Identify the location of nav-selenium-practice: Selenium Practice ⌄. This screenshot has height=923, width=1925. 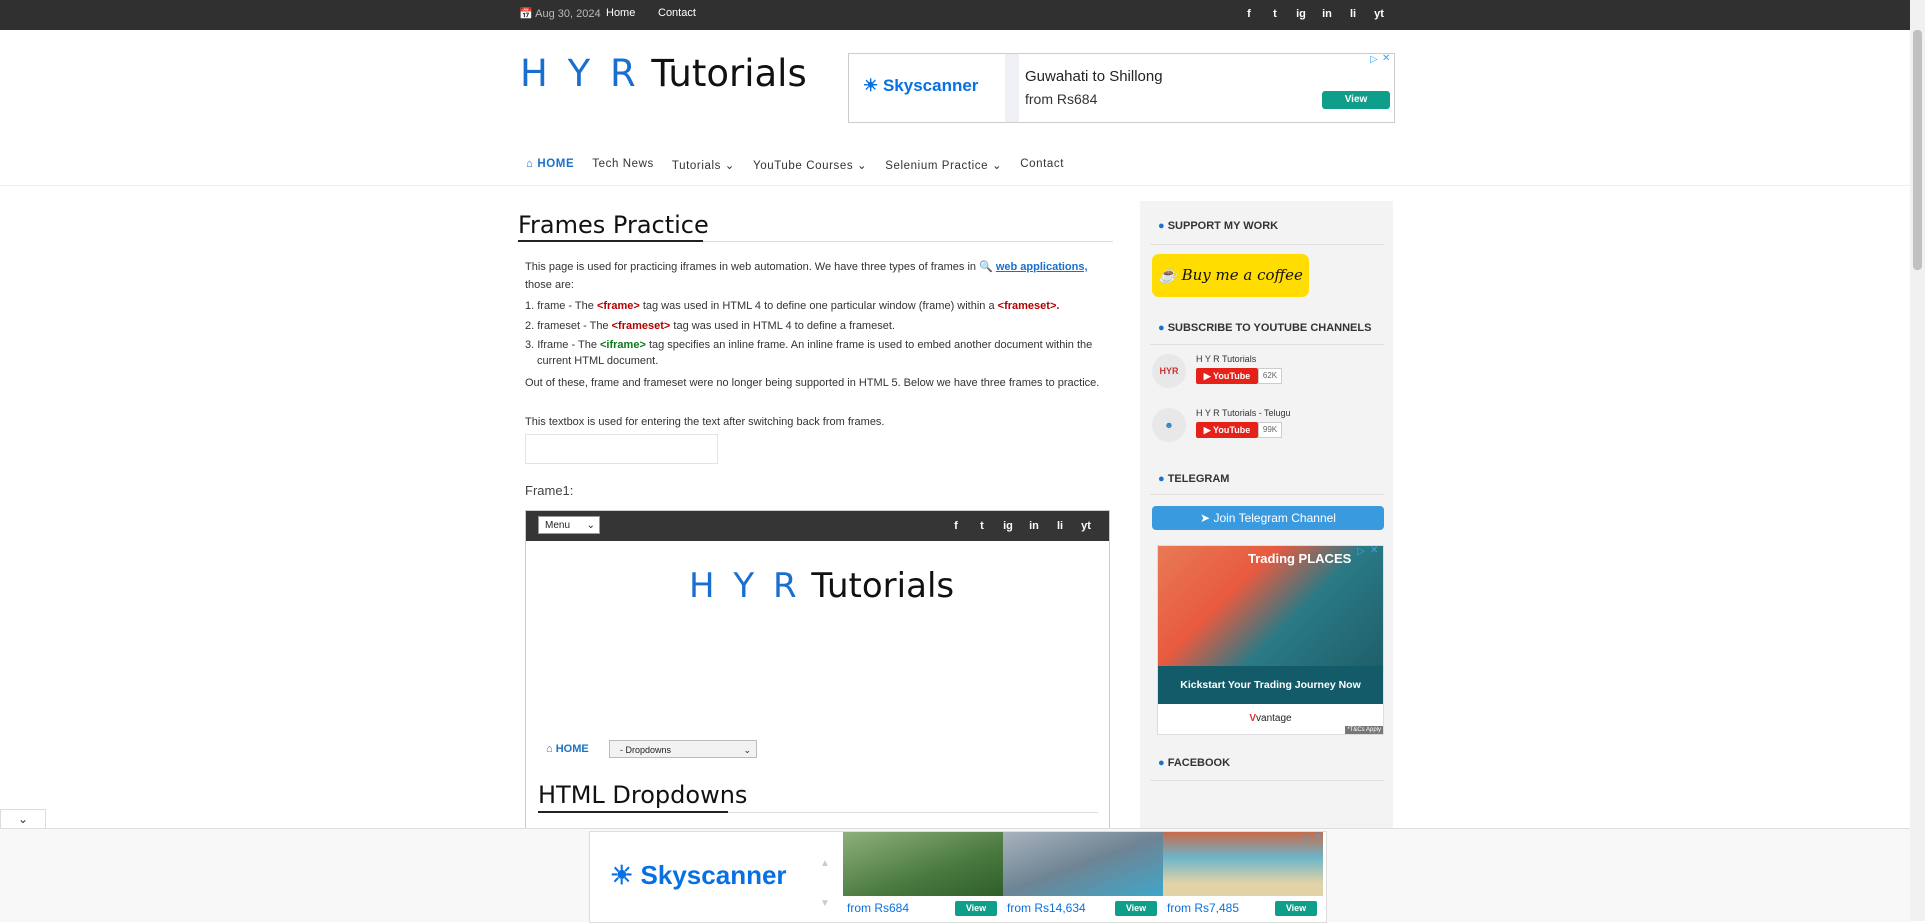
(943, 166).